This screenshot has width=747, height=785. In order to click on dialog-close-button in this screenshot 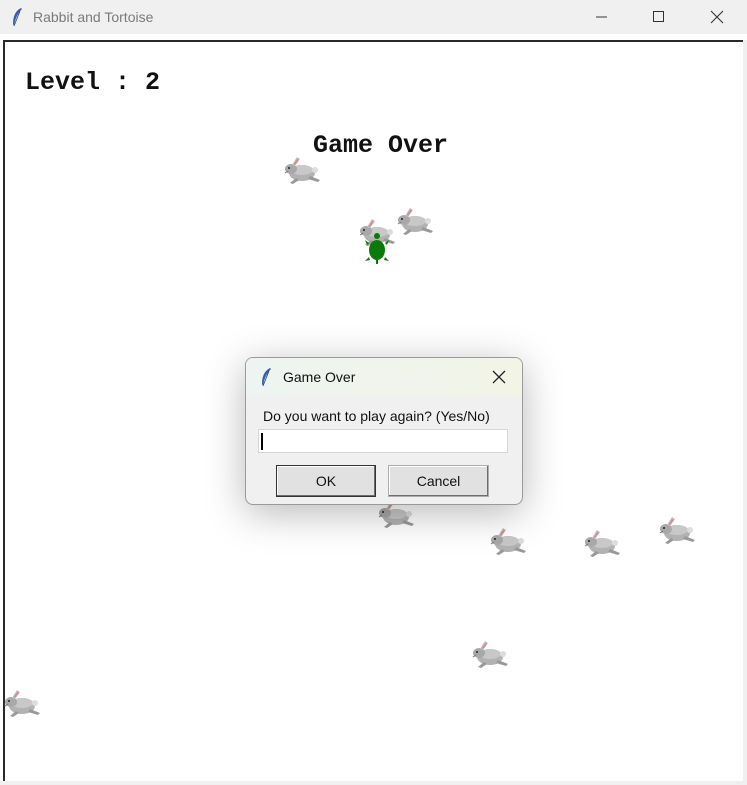, I will do `click(499, 377)`.